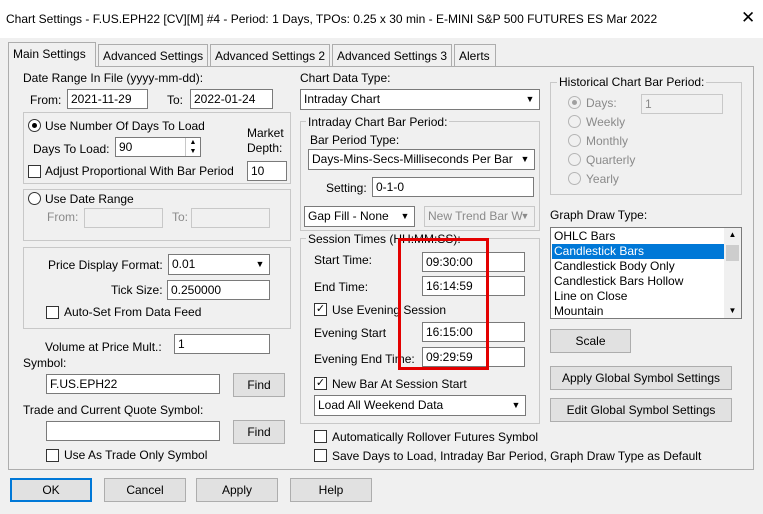 The height and width of the screenshot is (514, 763). Describe the element at coordinates (574, 159) in the screenshot. I see `quarterly-radio` at that location.